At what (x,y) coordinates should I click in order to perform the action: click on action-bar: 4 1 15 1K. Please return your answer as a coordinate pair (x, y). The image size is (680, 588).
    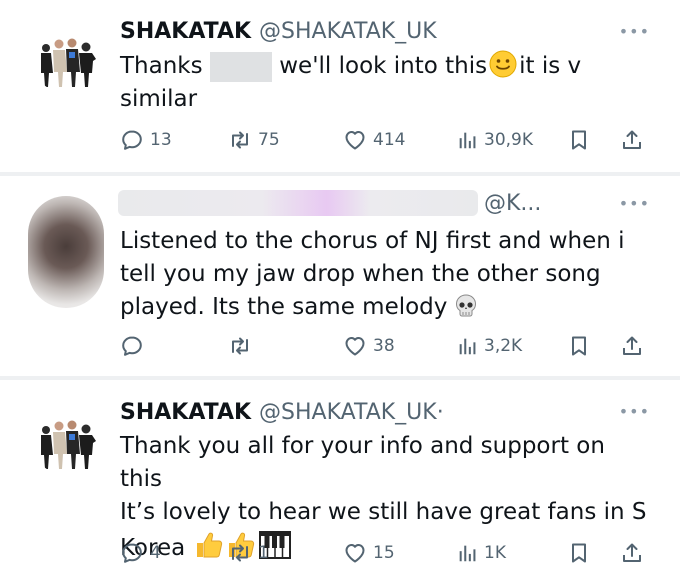
    Looking at the image, I should click on (390, 553).